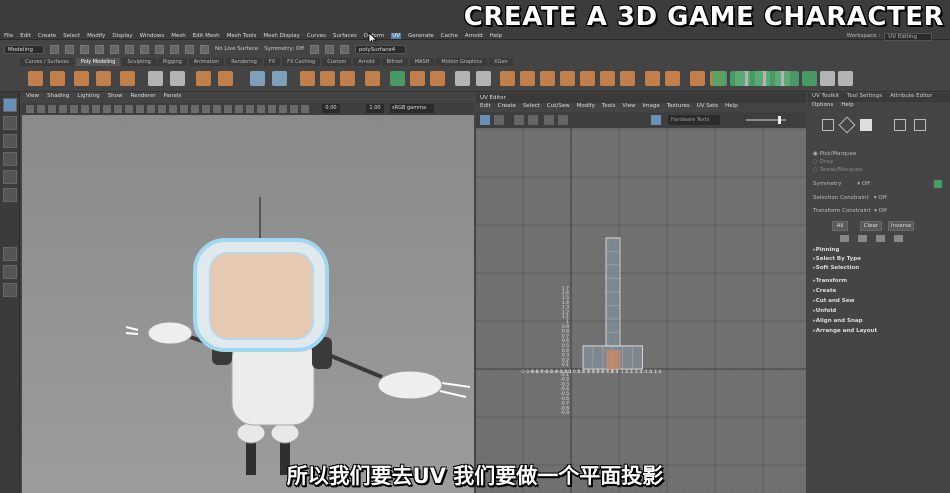  Describe the element at coordinates (840, 226) in the screenshot. I see `select-all-button: All` at that location.